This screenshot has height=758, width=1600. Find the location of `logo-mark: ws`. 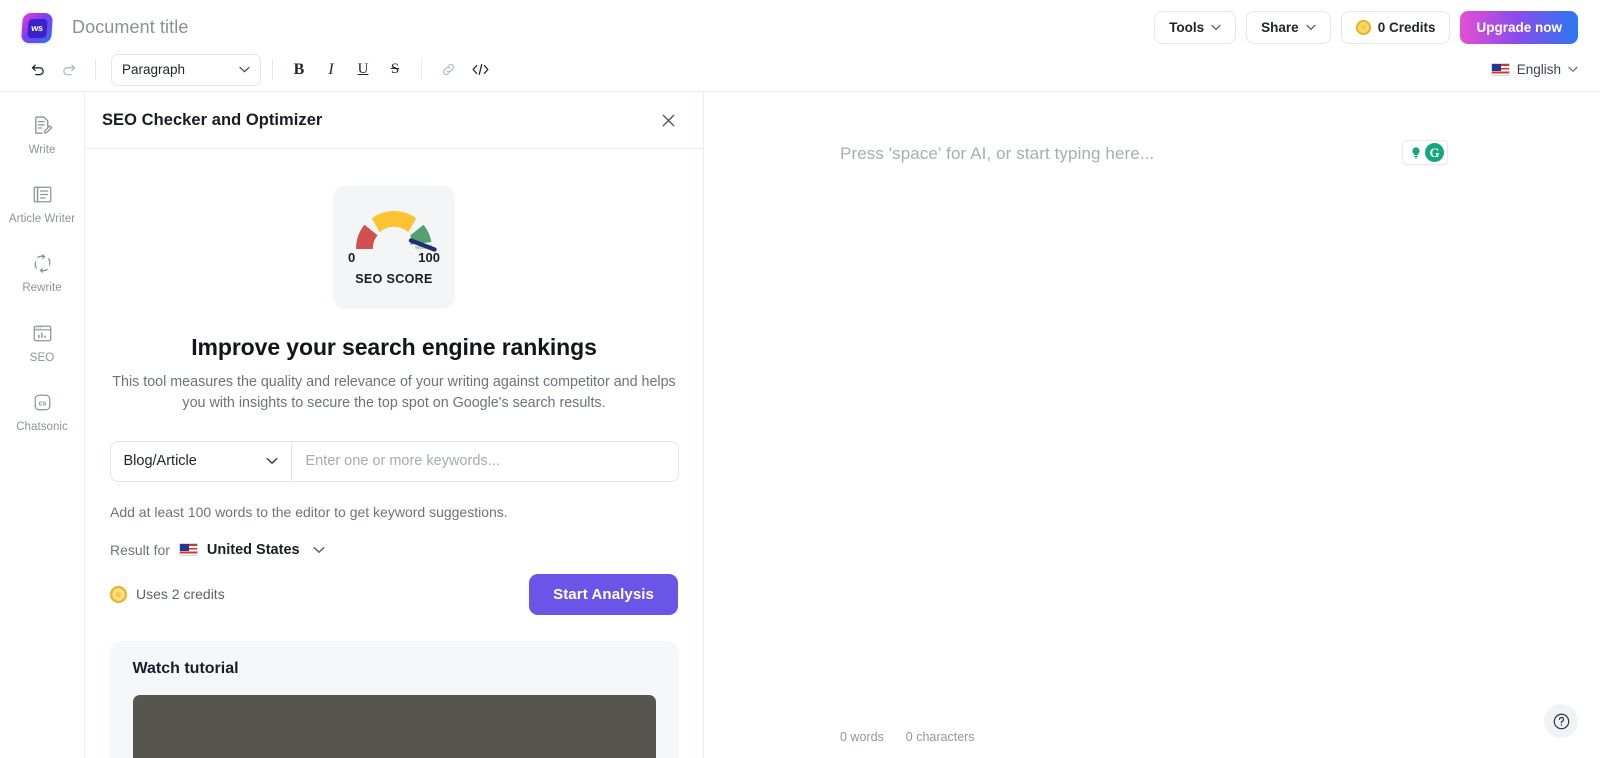

logo-mark: ws is located at coordinates (37, 27).